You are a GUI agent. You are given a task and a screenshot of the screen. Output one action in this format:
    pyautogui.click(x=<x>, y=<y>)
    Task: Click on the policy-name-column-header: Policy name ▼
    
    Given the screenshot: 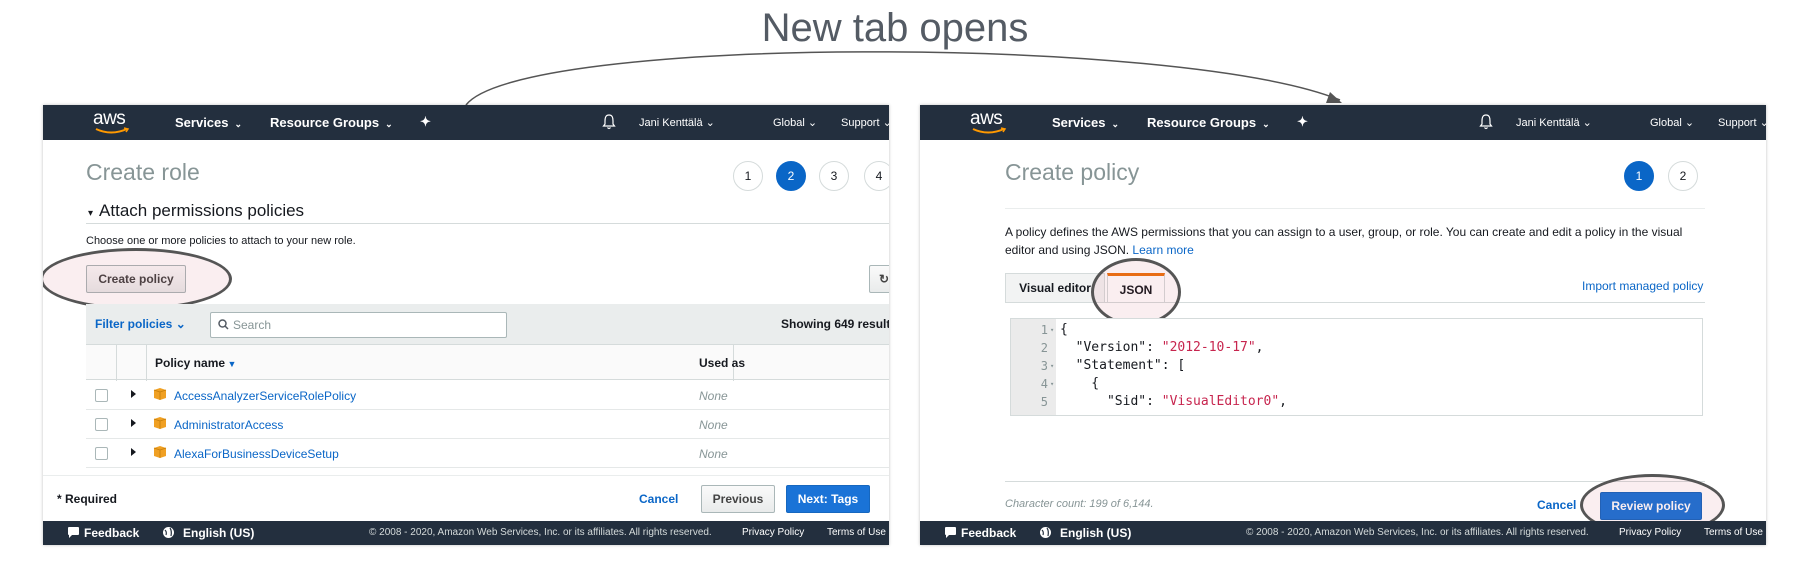 What is the action you would take?
    pyautogui.click(x=195, y=363)
    